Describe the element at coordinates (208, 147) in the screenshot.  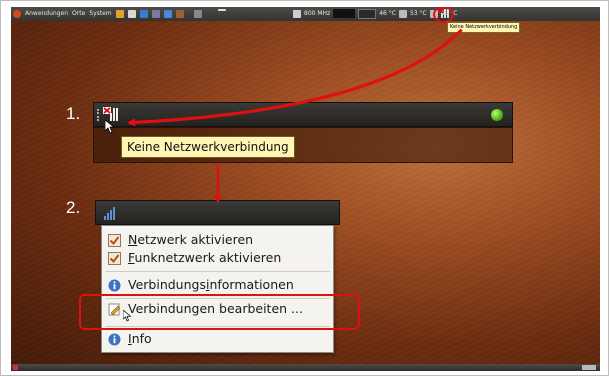
I see `panel-tooltip: Keine Netzwerkverbindung` at that location.